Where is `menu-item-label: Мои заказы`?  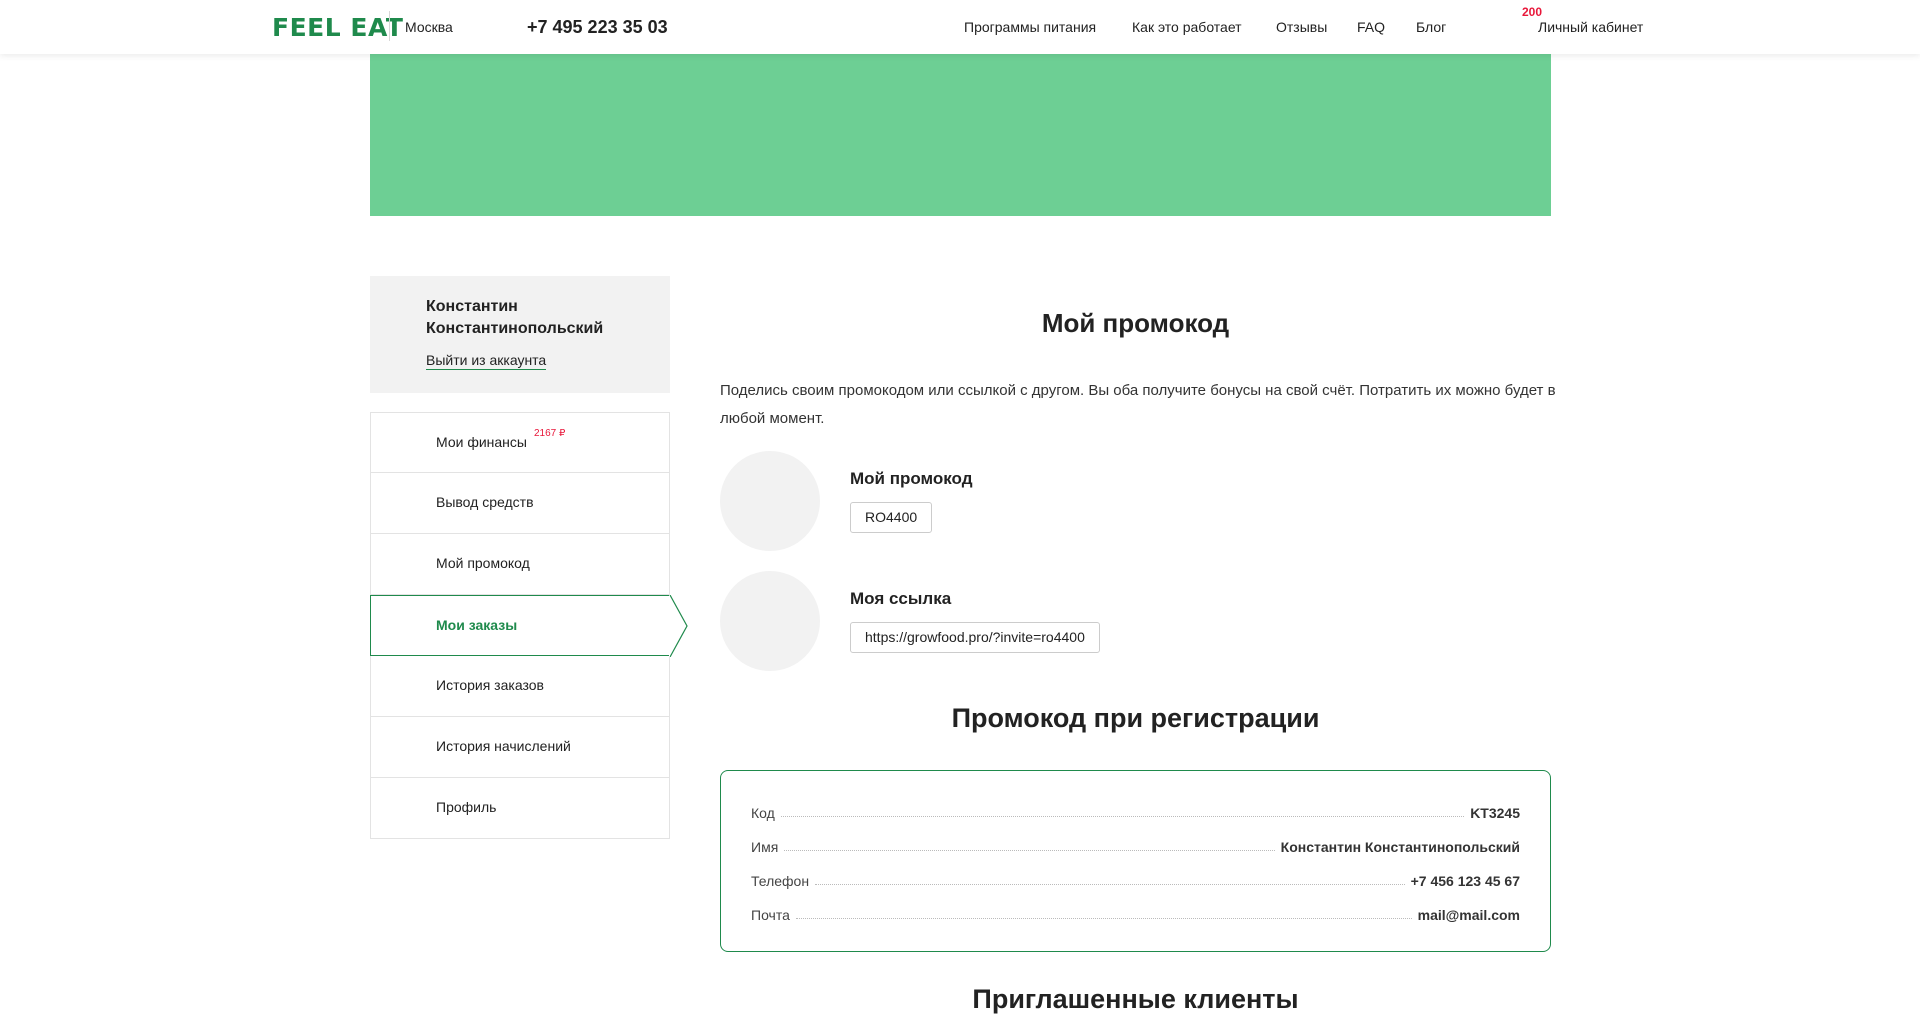
menu-item-label: Мои заказы is located at coordinates (477, 625).